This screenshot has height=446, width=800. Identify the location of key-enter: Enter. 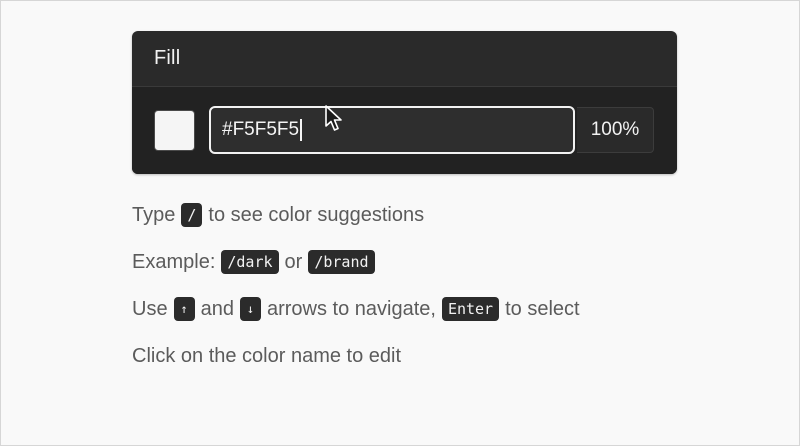
(470, 309).